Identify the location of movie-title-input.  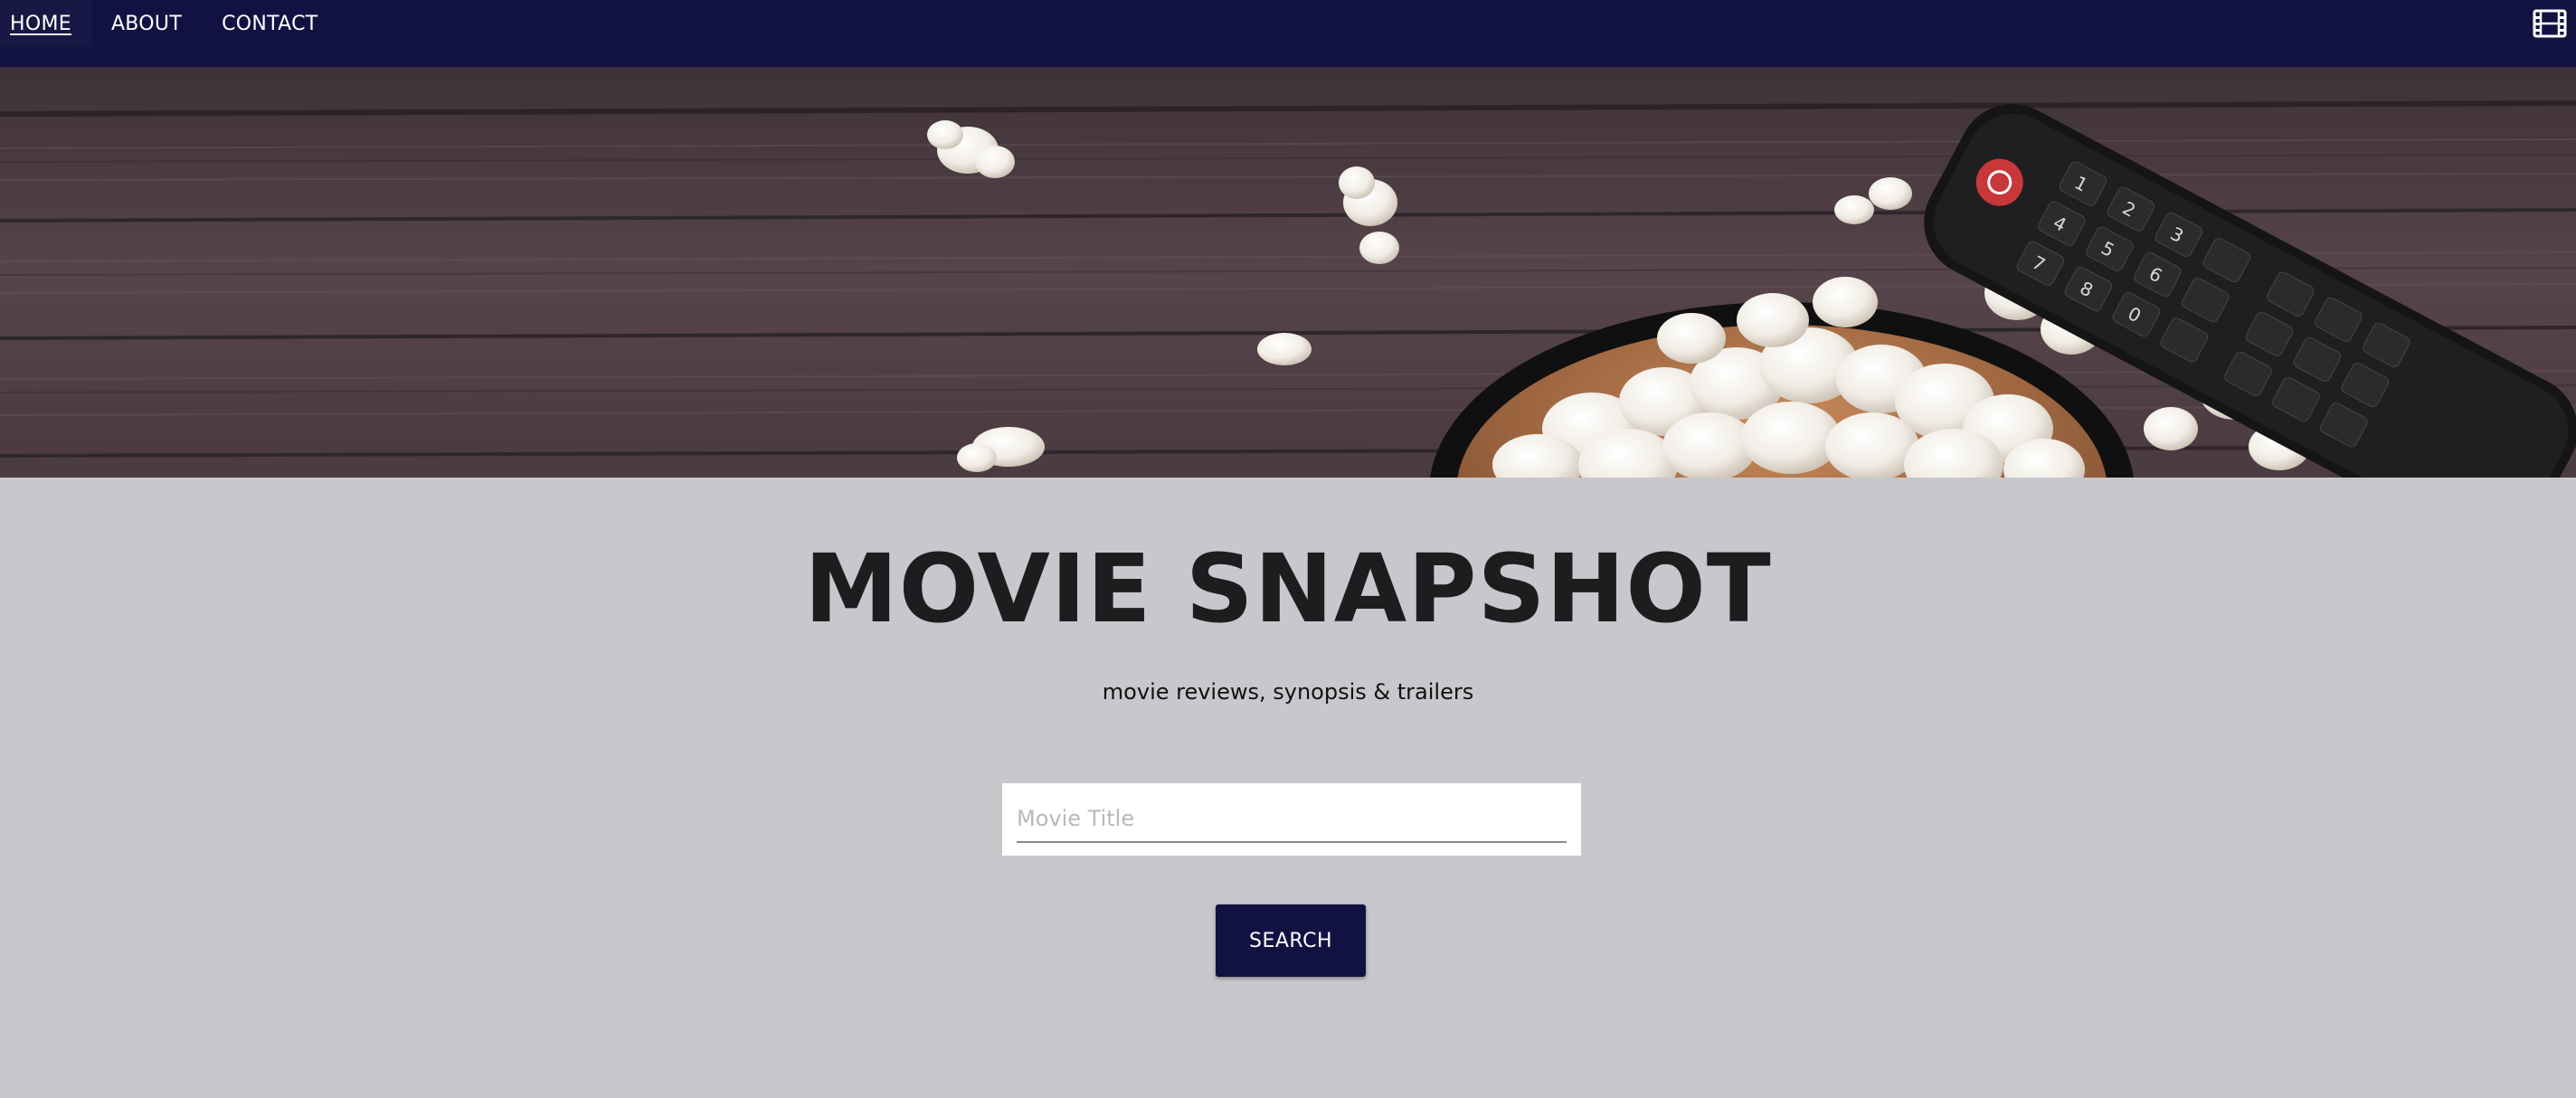
(1292, 819).